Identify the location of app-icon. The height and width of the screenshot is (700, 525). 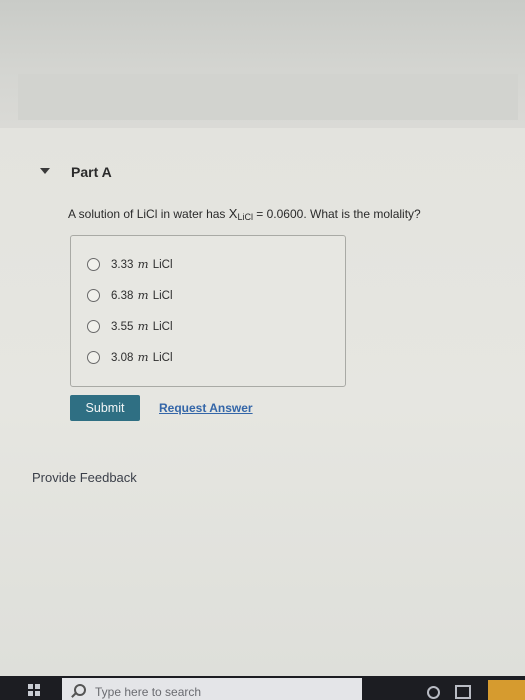
(506, 690).